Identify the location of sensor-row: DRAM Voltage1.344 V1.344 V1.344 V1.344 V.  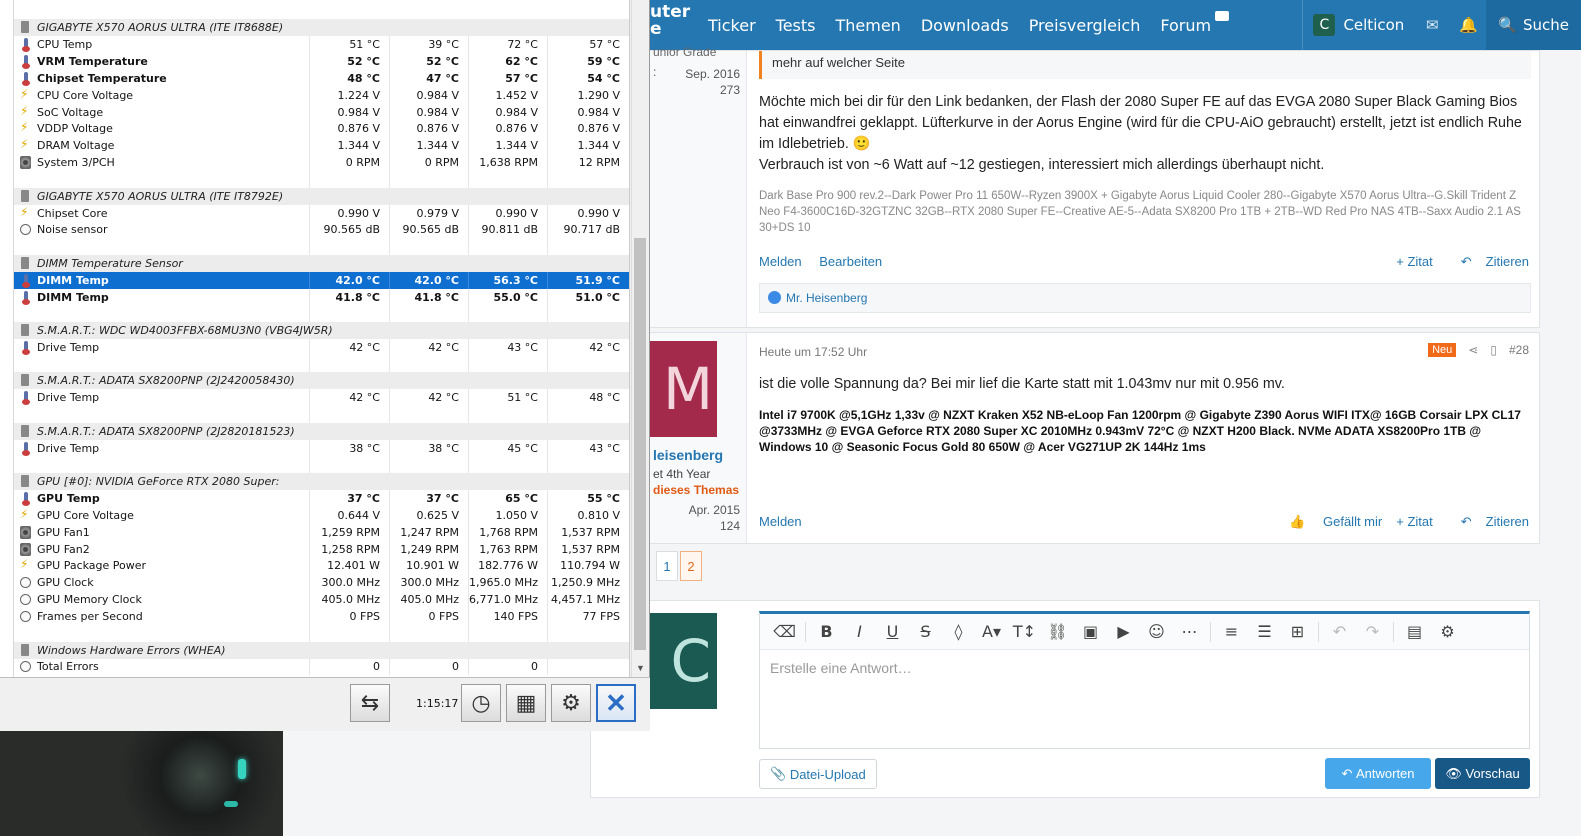
(321, 146).